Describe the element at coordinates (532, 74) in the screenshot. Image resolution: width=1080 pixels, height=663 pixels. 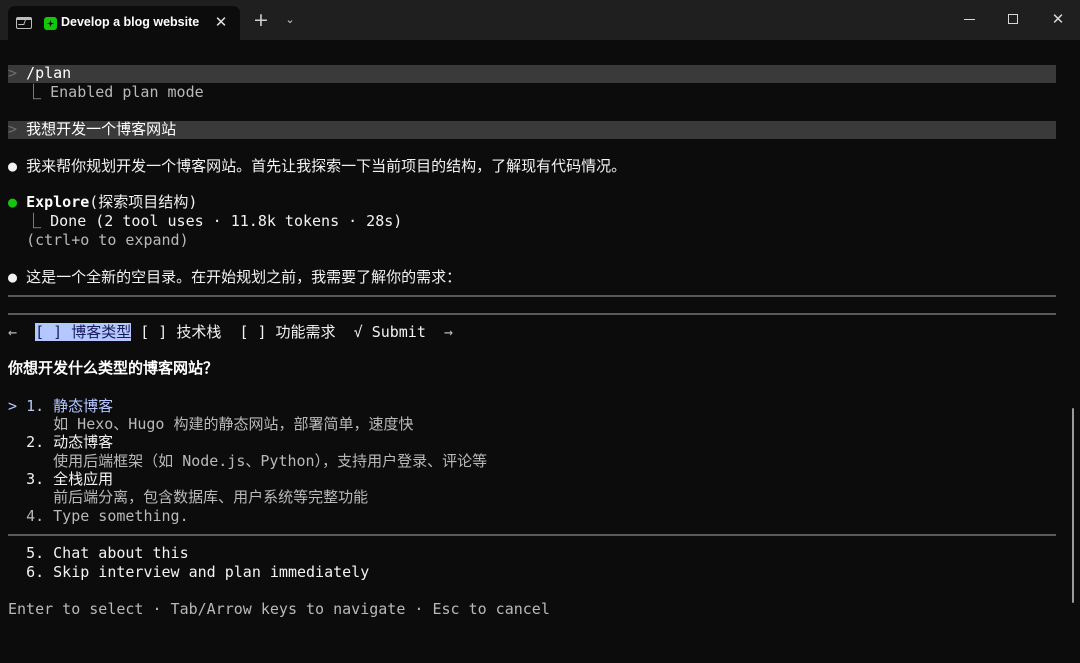
I see `command-highlight-bar` at that location.